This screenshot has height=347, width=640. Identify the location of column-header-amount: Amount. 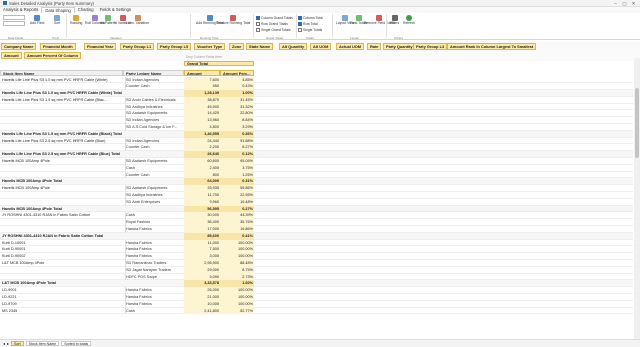
(202, 73).